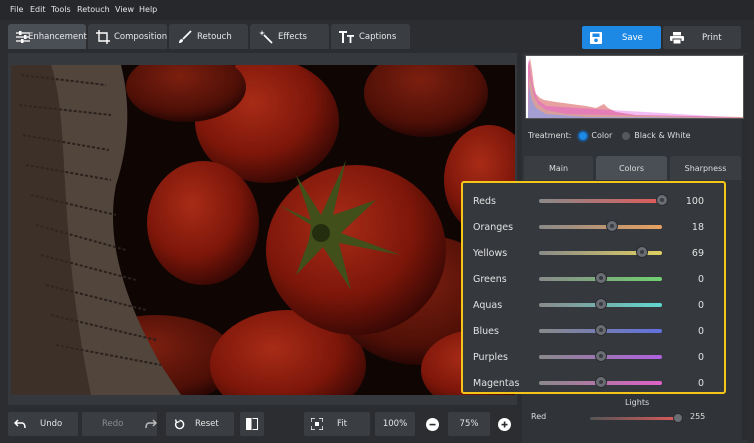  I want to click on minus-icon, so click(432, 424).